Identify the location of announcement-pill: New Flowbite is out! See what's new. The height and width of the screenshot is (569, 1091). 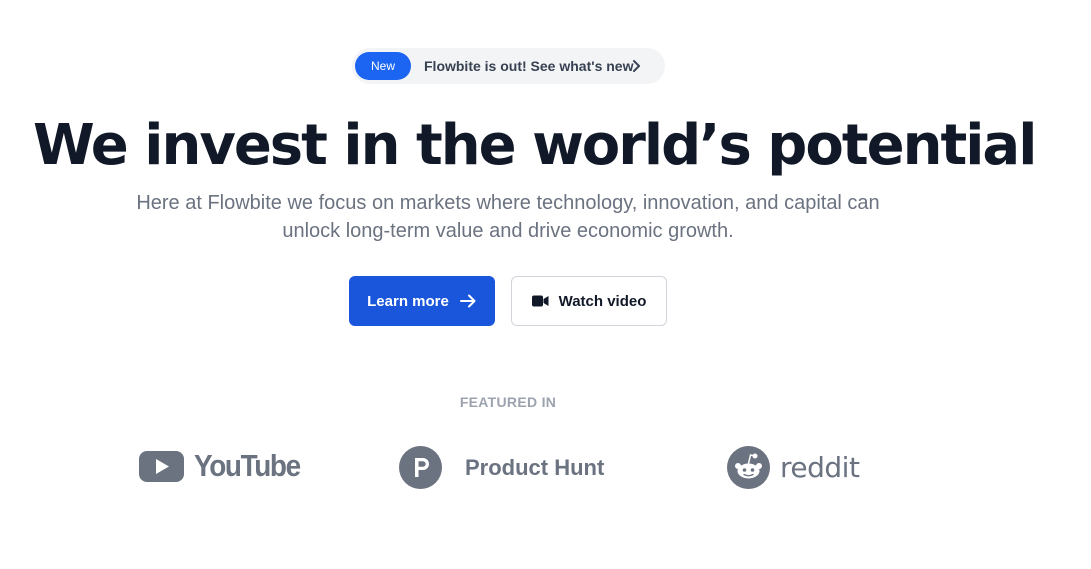
(508, 66).